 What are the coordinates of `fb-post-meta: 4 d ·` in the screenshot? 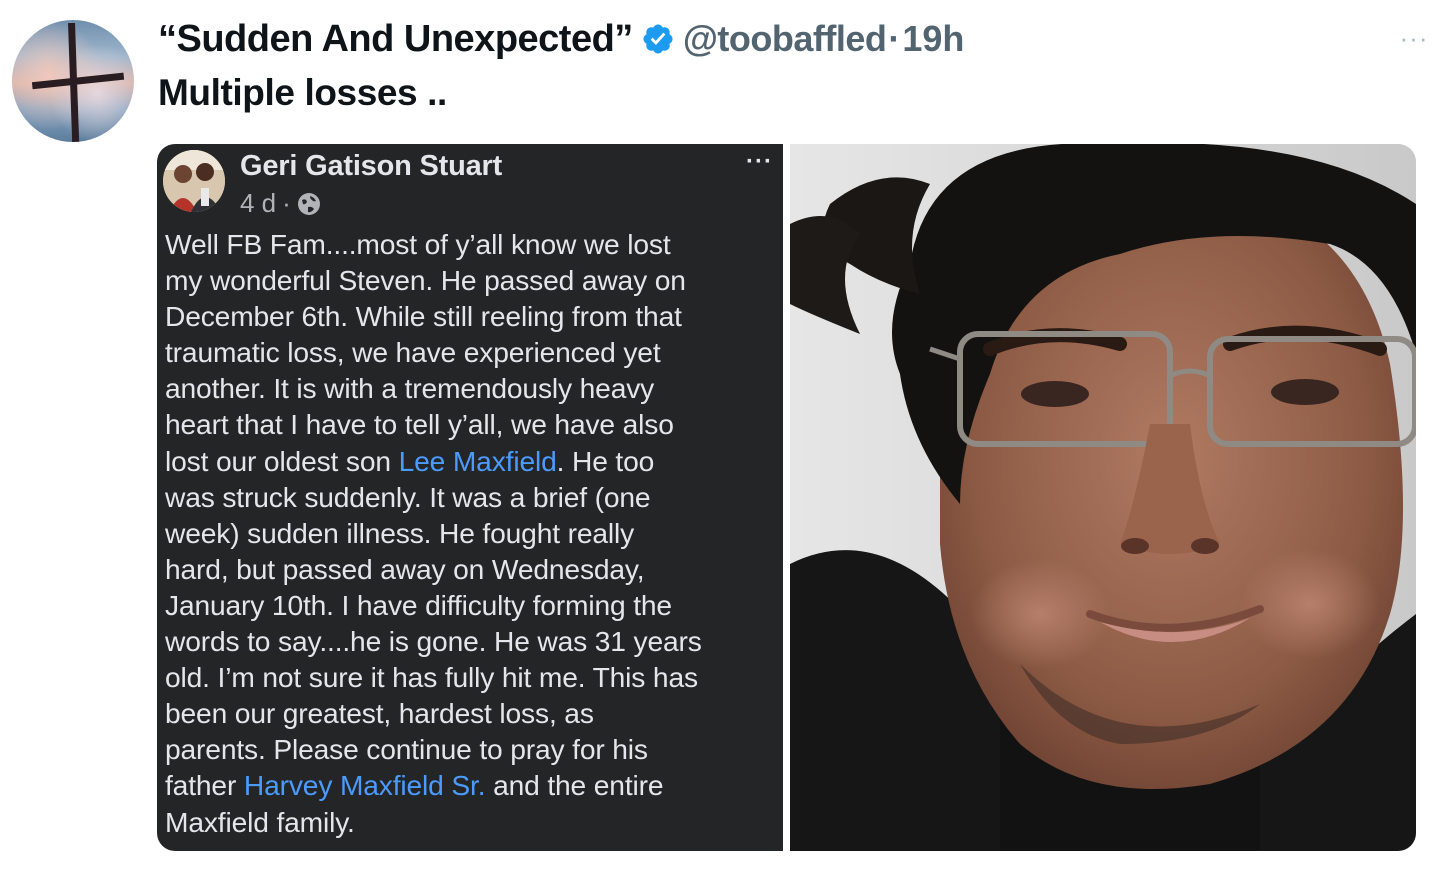 It's located at (280, 203).